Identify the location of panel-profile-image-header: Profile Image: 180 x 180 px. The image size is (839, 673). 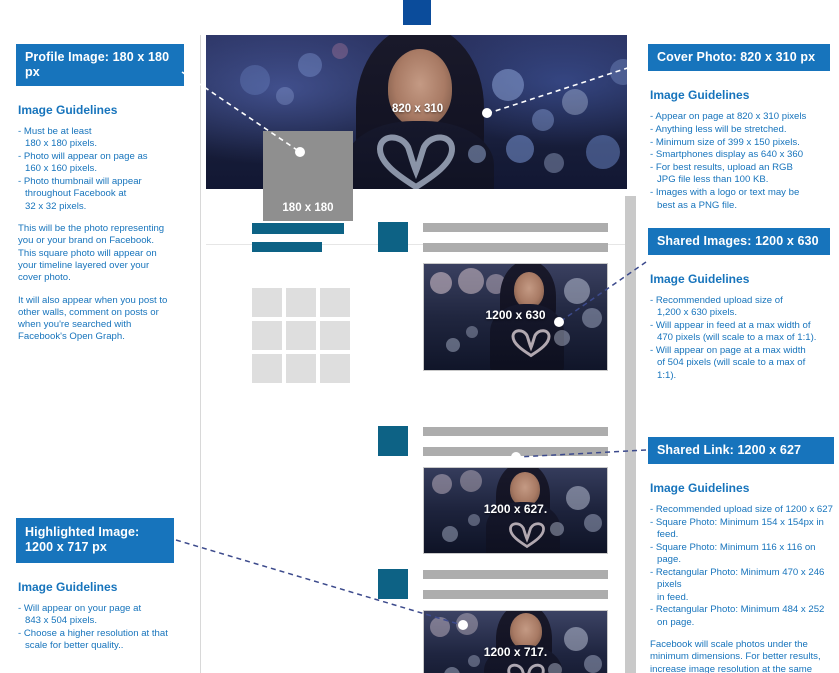
(100, 65).